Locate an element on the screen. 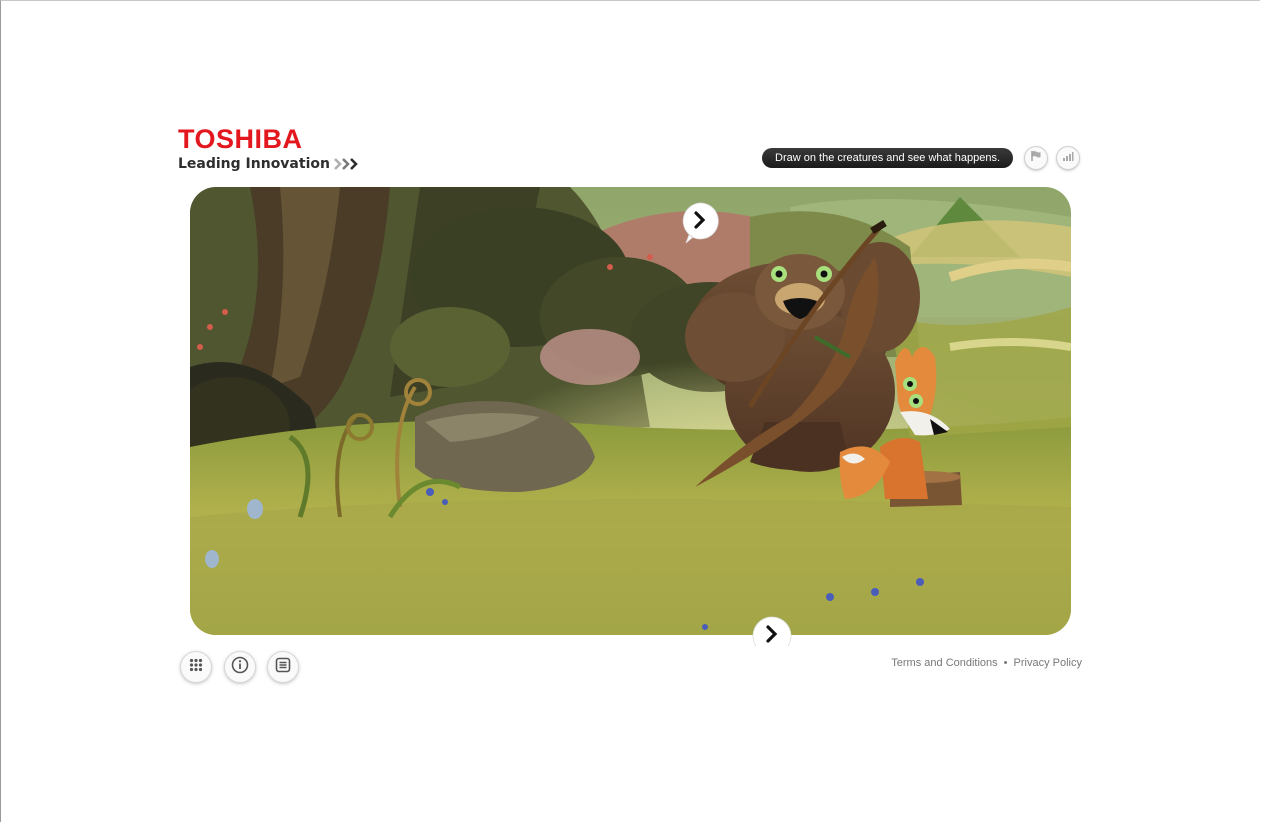  info-button is located at coordinates (240, 667).